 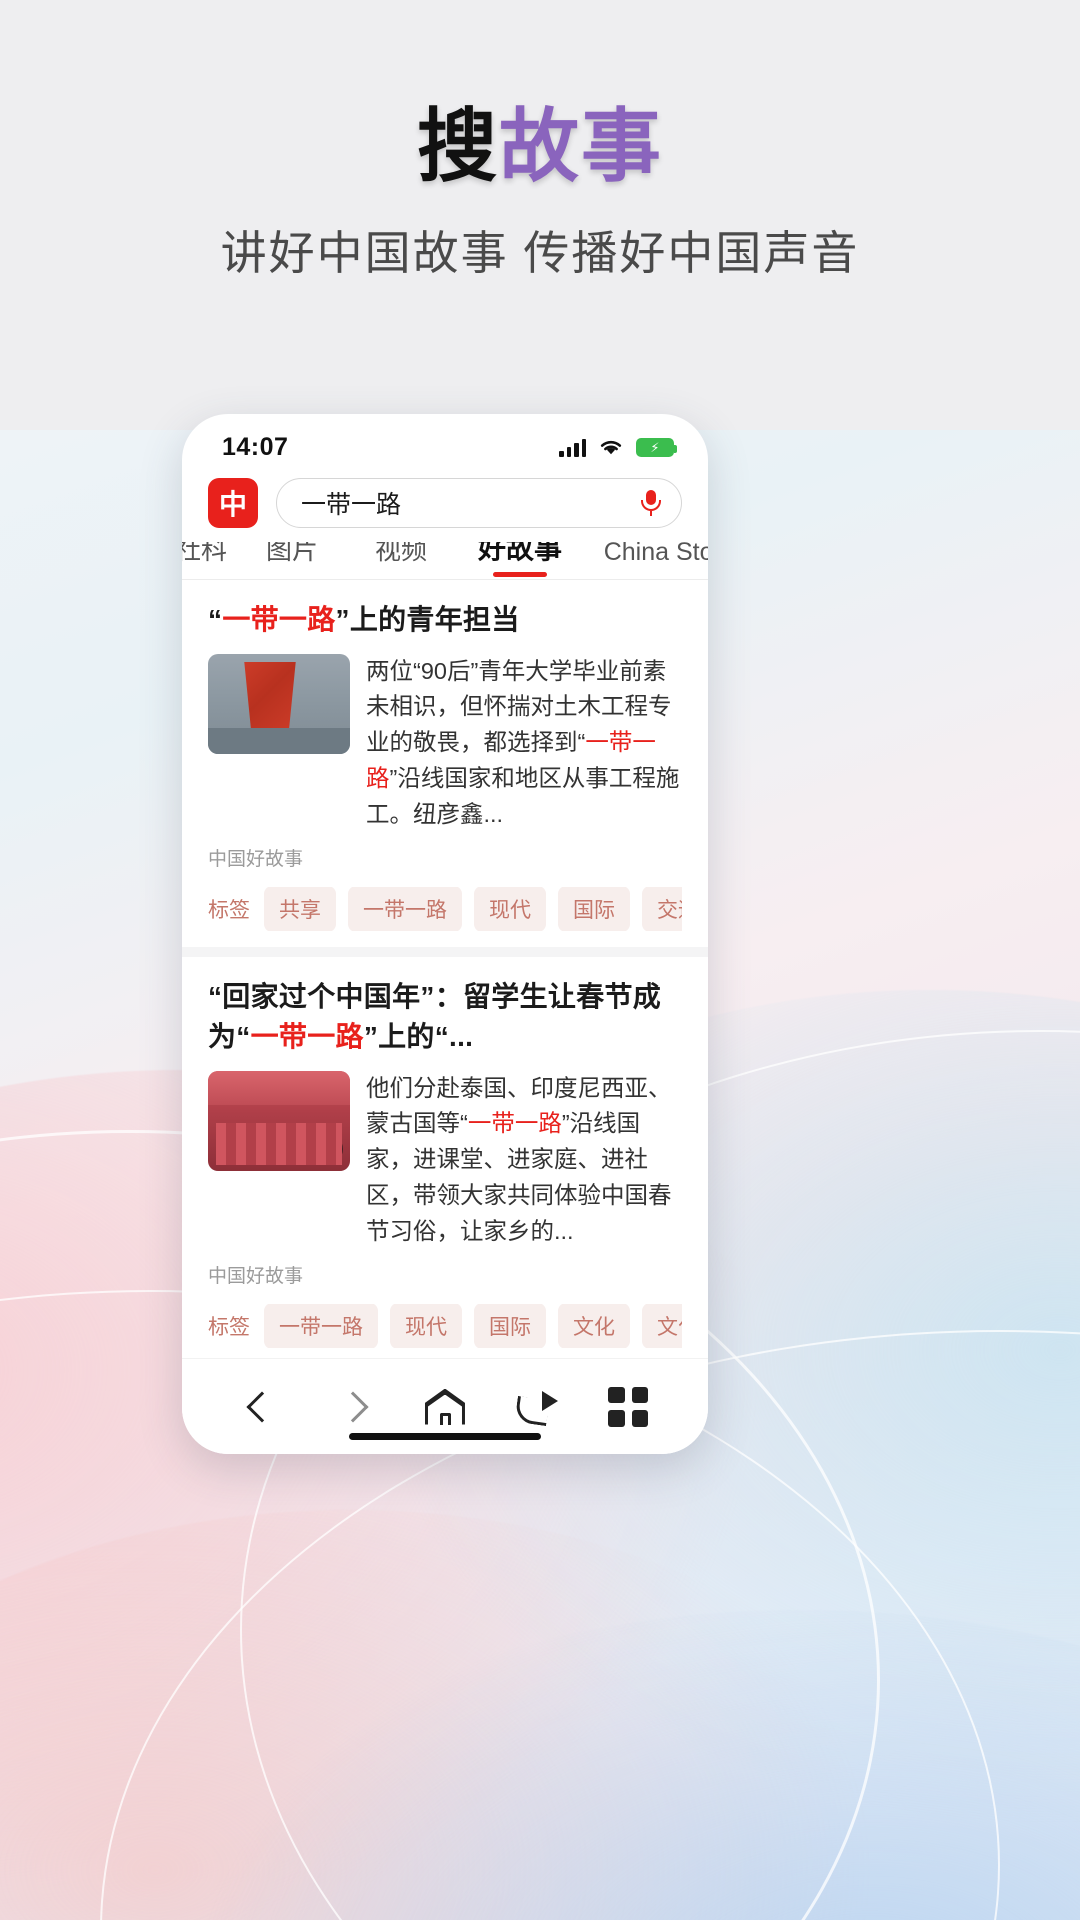 What do you see at coordinates (581, 146) in the screenshot?
I see `page-title-part-2: 故事` at bounding box center [581, 146].